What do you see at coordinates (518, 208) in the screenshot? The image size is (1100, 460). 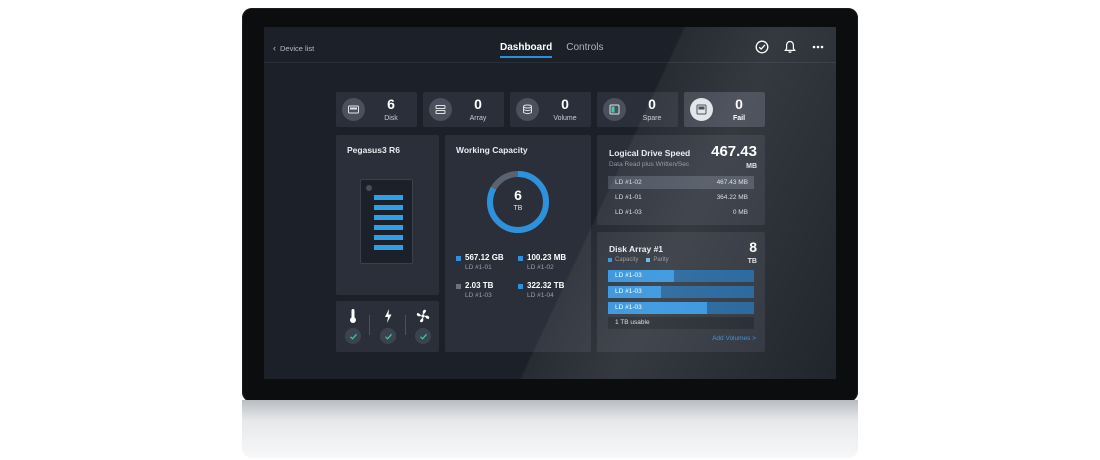 I see `capacity-unit: TB` at bounding box center [518, 208].